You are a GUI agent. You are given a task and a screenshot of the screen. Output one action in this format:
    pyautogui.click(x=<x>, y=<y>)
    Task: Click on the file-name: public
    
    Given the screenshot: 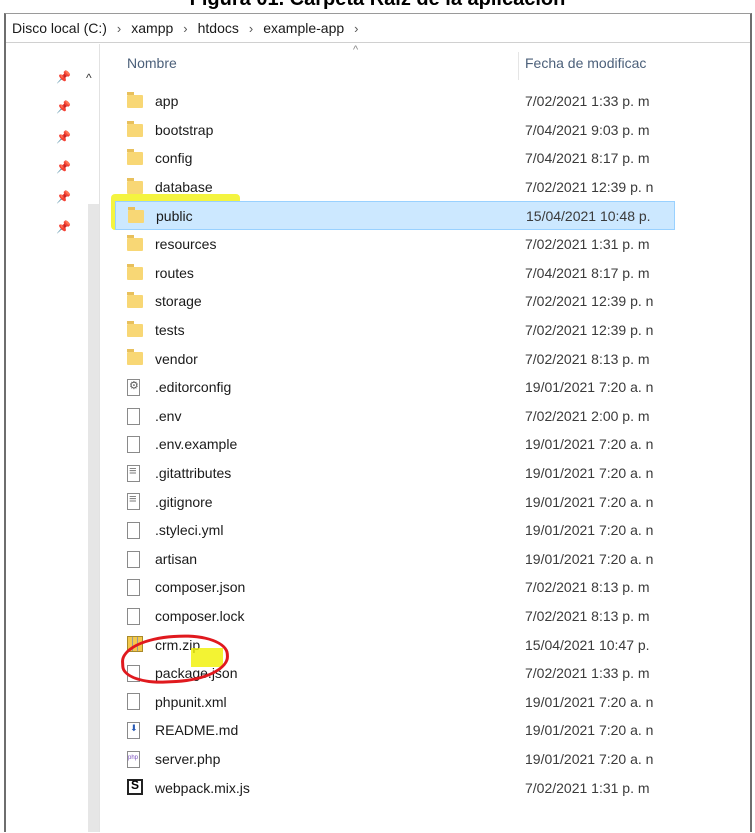 What is the action you would take?
    pyautogui.click(x=174, y=215)
    